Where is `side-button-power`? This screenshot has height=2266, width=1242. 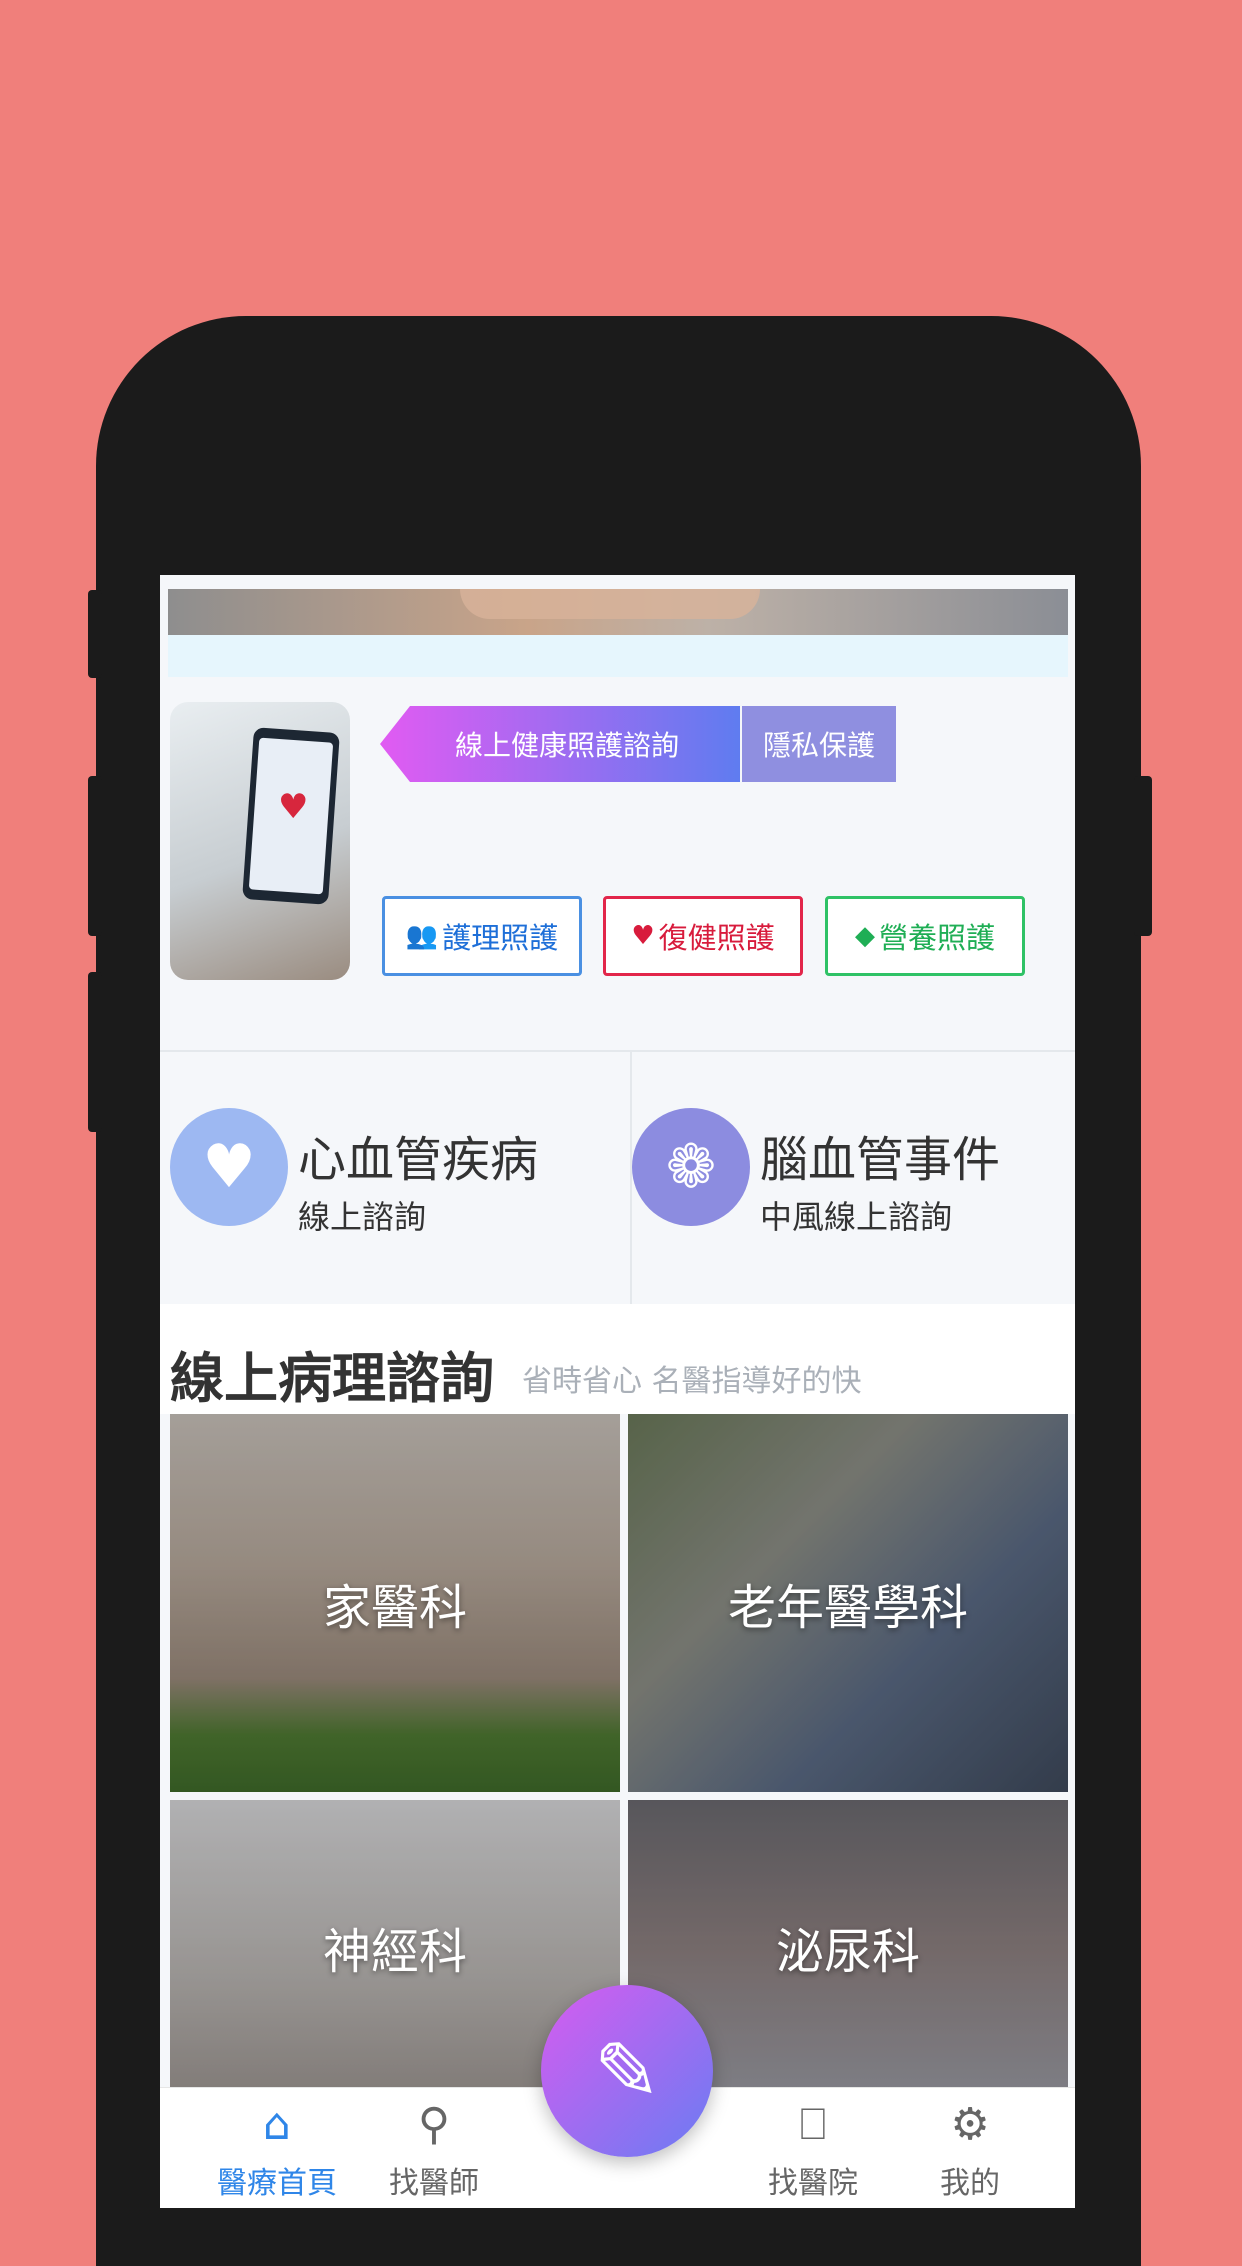
side-button-power is located at coordinates (1143, 856).